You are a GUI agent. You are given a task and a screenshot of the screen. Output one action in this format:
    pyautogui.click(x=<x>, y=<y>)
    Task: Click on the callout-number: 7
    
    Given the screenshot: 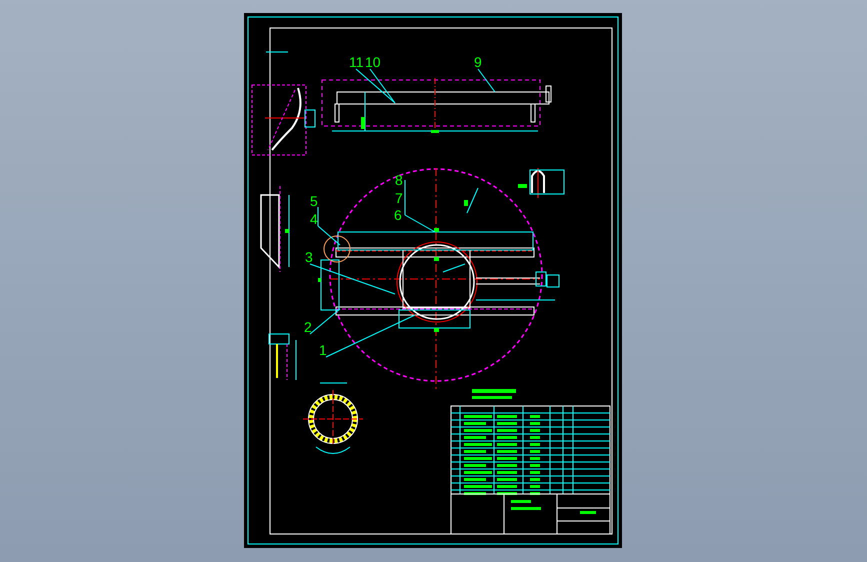 What is the action you would take?
    pyautogui.click(x=399, y=198)
    